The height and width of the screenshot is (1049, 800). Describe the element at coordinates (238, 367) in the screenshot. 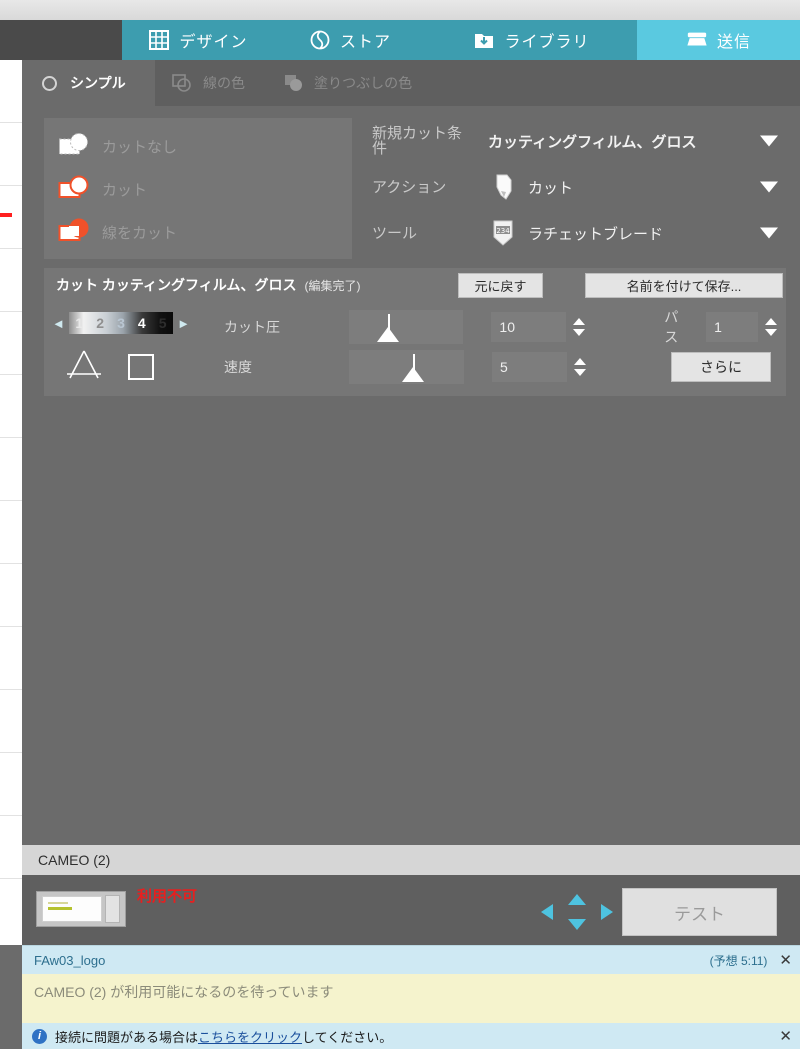

I see `param-speed-label: 速度` at that location.